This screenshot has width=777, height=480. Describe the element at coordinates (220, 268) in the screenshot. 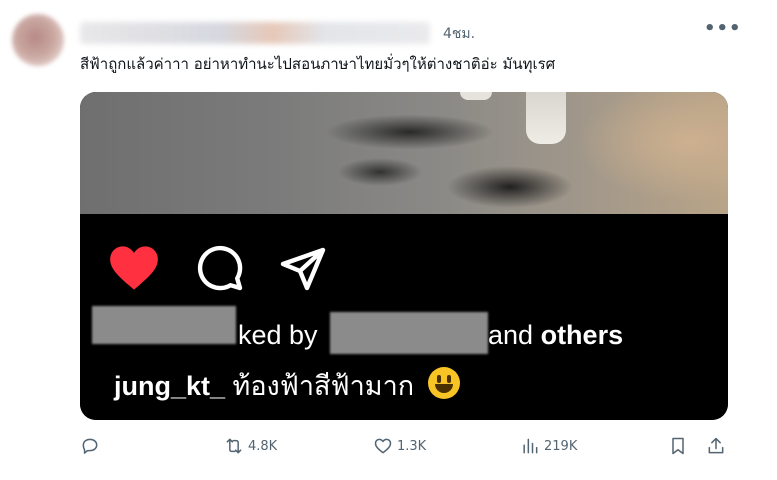

I see `comment-icon` at that location.